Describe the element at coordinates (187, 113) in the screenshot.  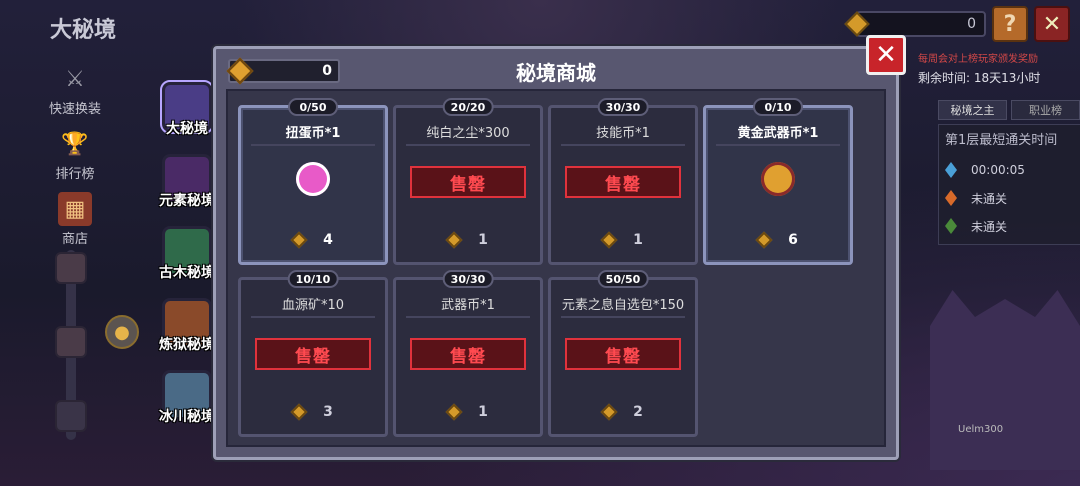
I see `tab-great-secret-realm: 大秘境` at that location.